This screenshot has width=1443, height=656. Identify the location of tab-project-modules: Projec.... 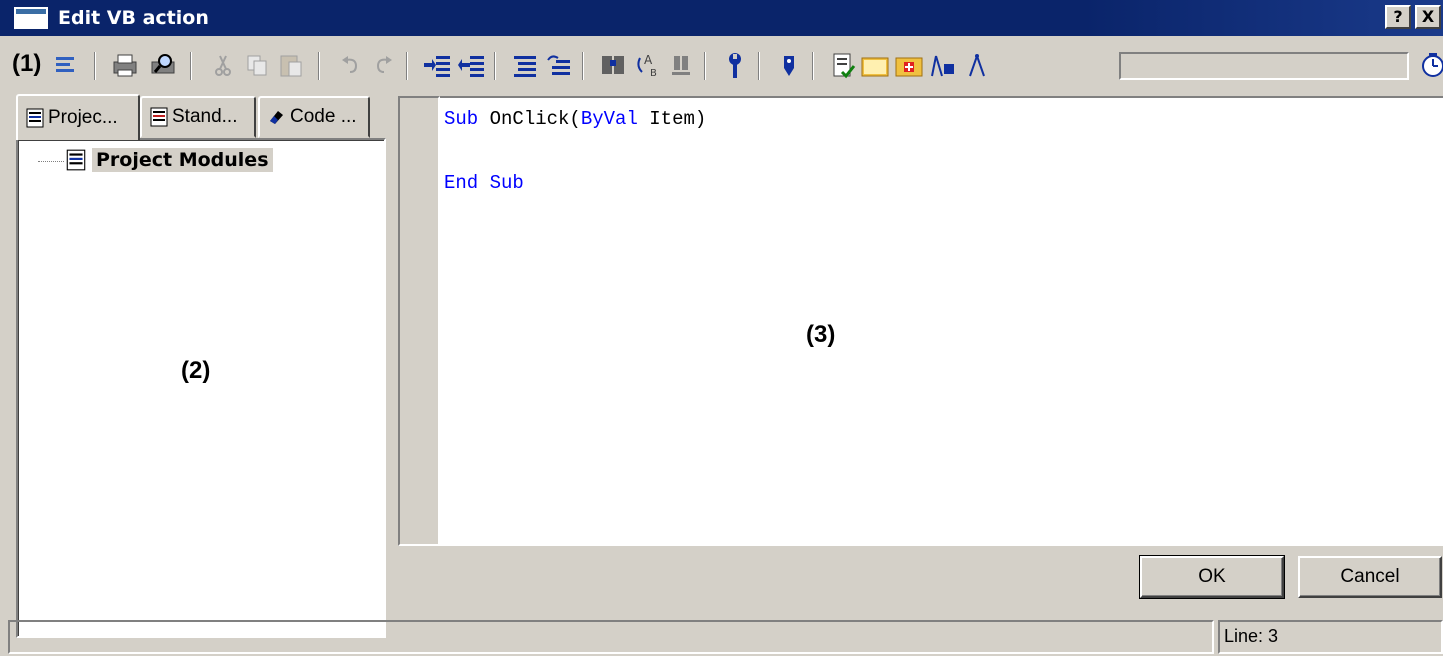
(78, 117).